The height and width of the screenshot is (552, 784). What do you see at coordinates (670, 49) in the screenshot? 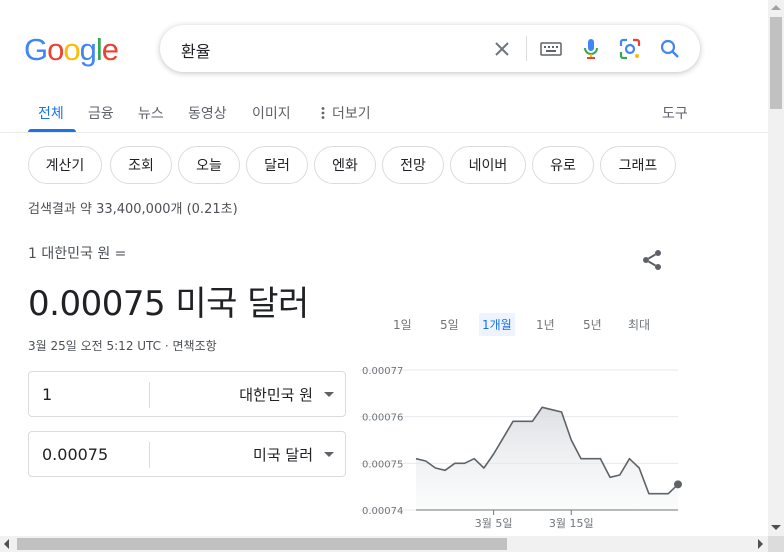
I see `search-icon` at bounding box center [670, 49].